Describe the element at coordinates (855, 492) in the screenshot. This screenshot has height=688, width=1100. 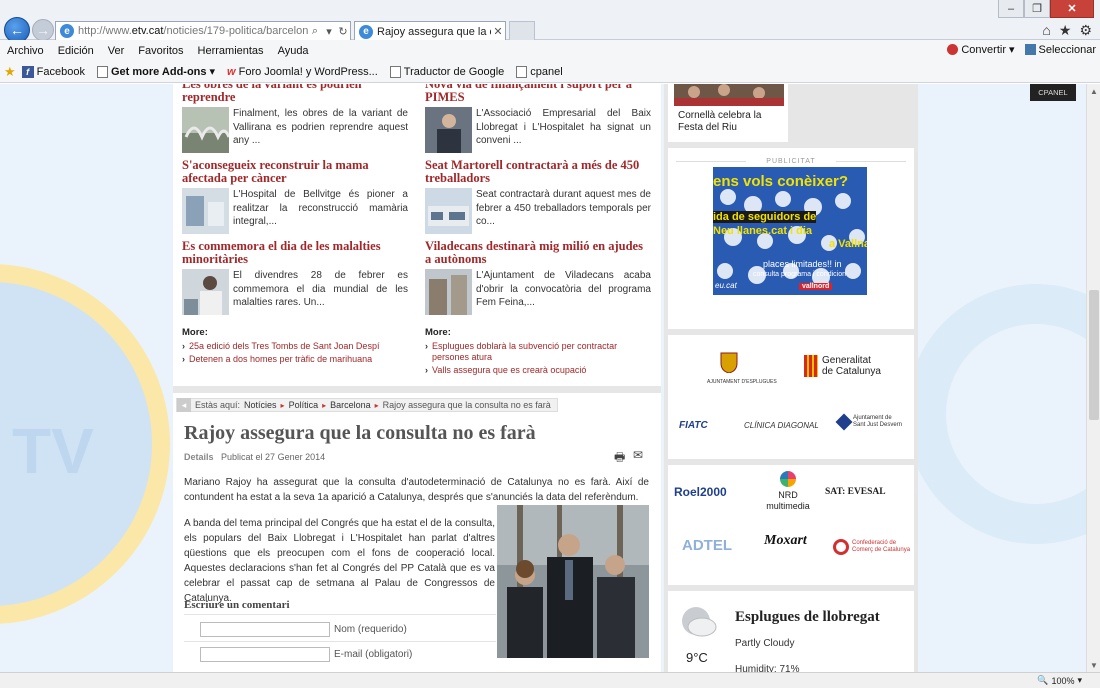
I see `sat-evesal-logo: SAT: EVESAL` at that location.